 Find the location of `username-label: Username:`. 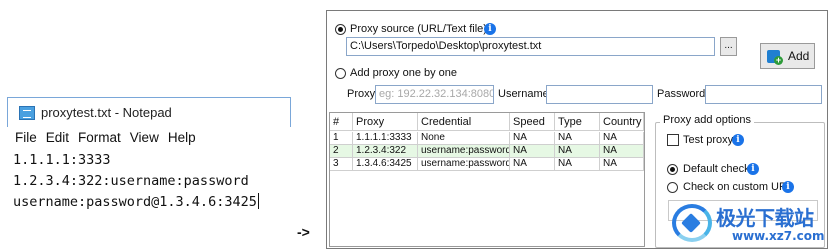

username-label: Username: is located at coordinates (525, 94).